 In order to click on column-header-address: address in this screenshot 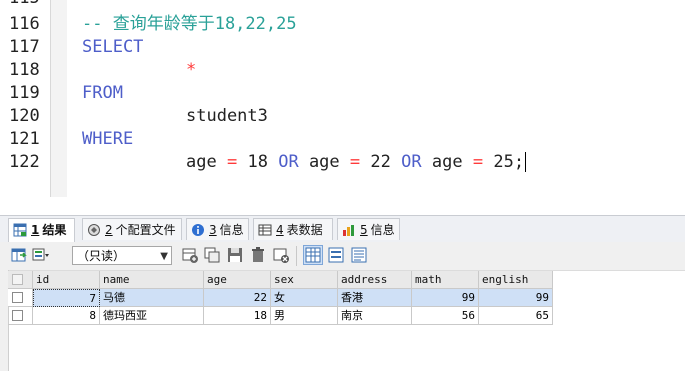, I will do `click(375, 280)`.